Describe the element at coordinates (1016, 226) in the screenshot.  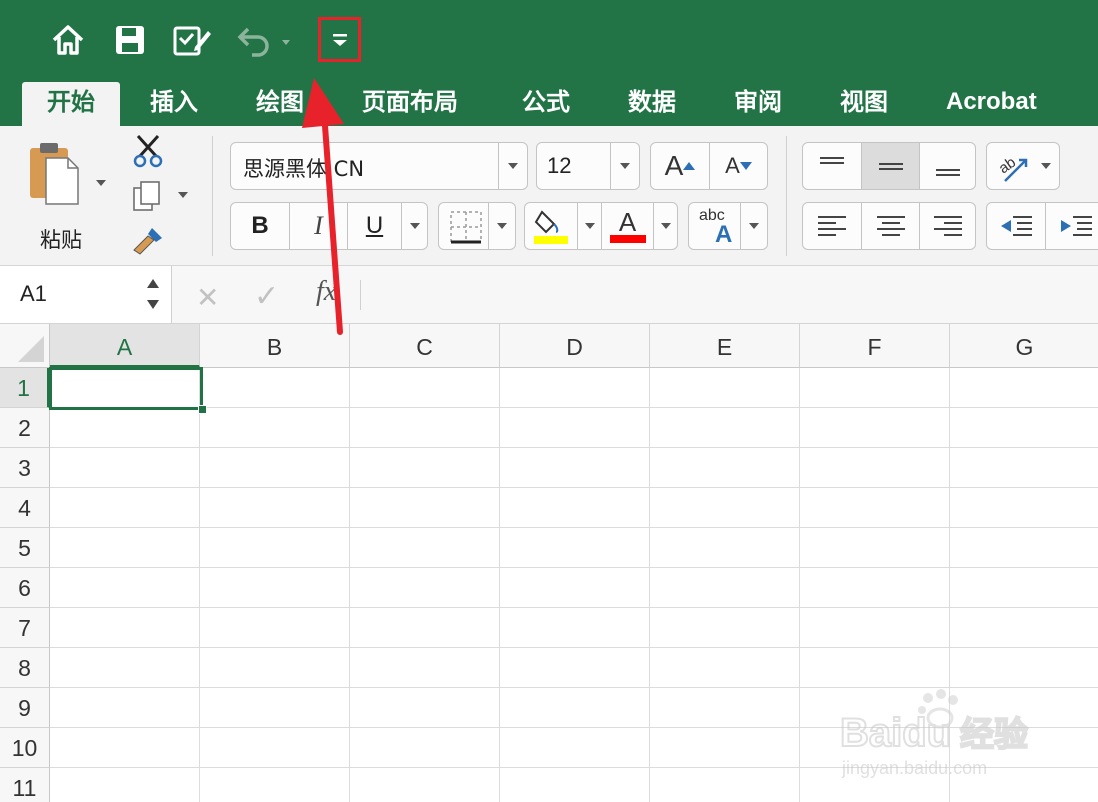
I see `decrease-indent-button` at that location.